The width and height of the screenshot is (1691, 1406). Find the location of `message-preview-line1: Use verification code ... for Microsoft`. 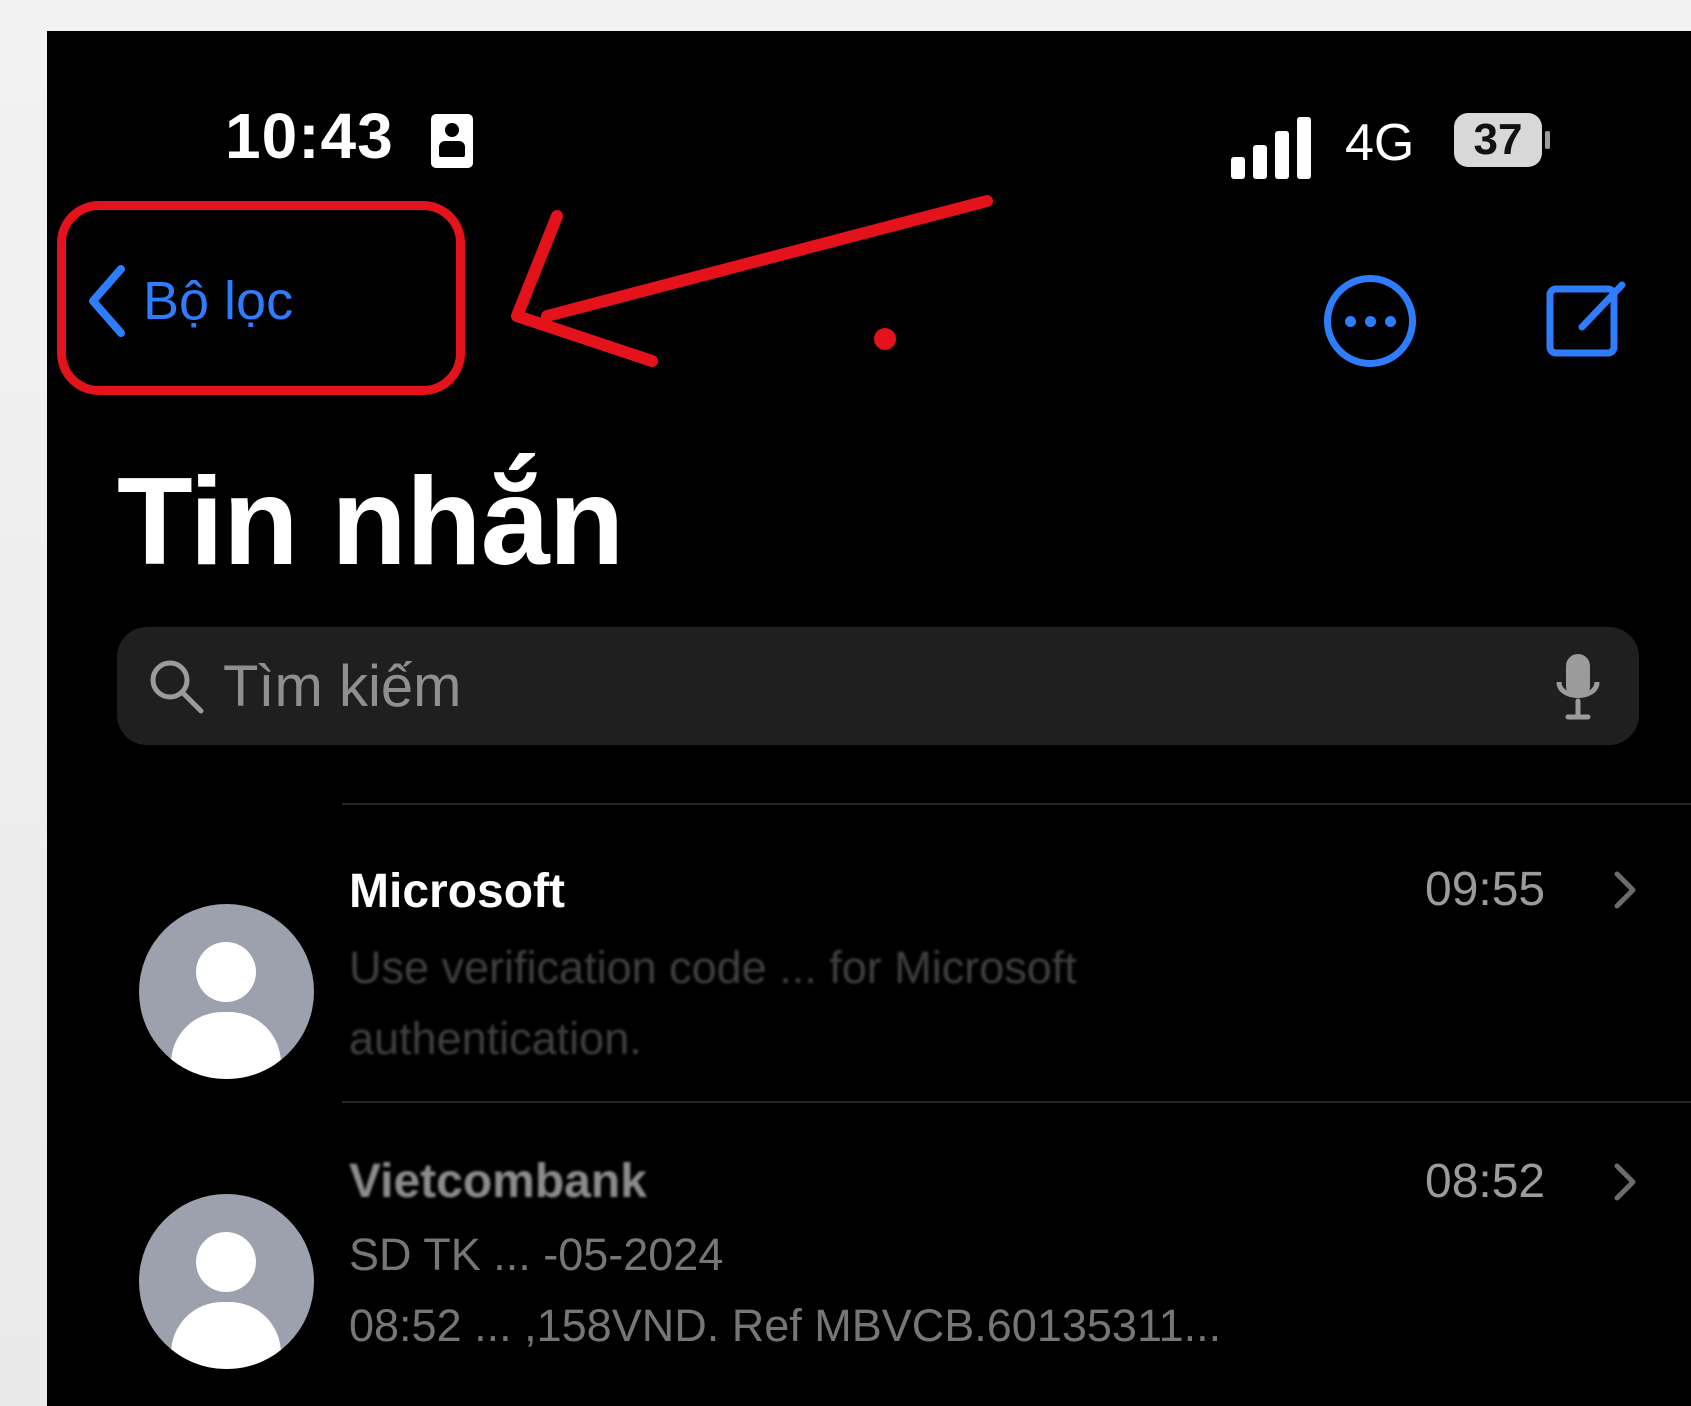

message-preview-line1: Use verification code ... for Microsoft is located at coordinates (713, 967).